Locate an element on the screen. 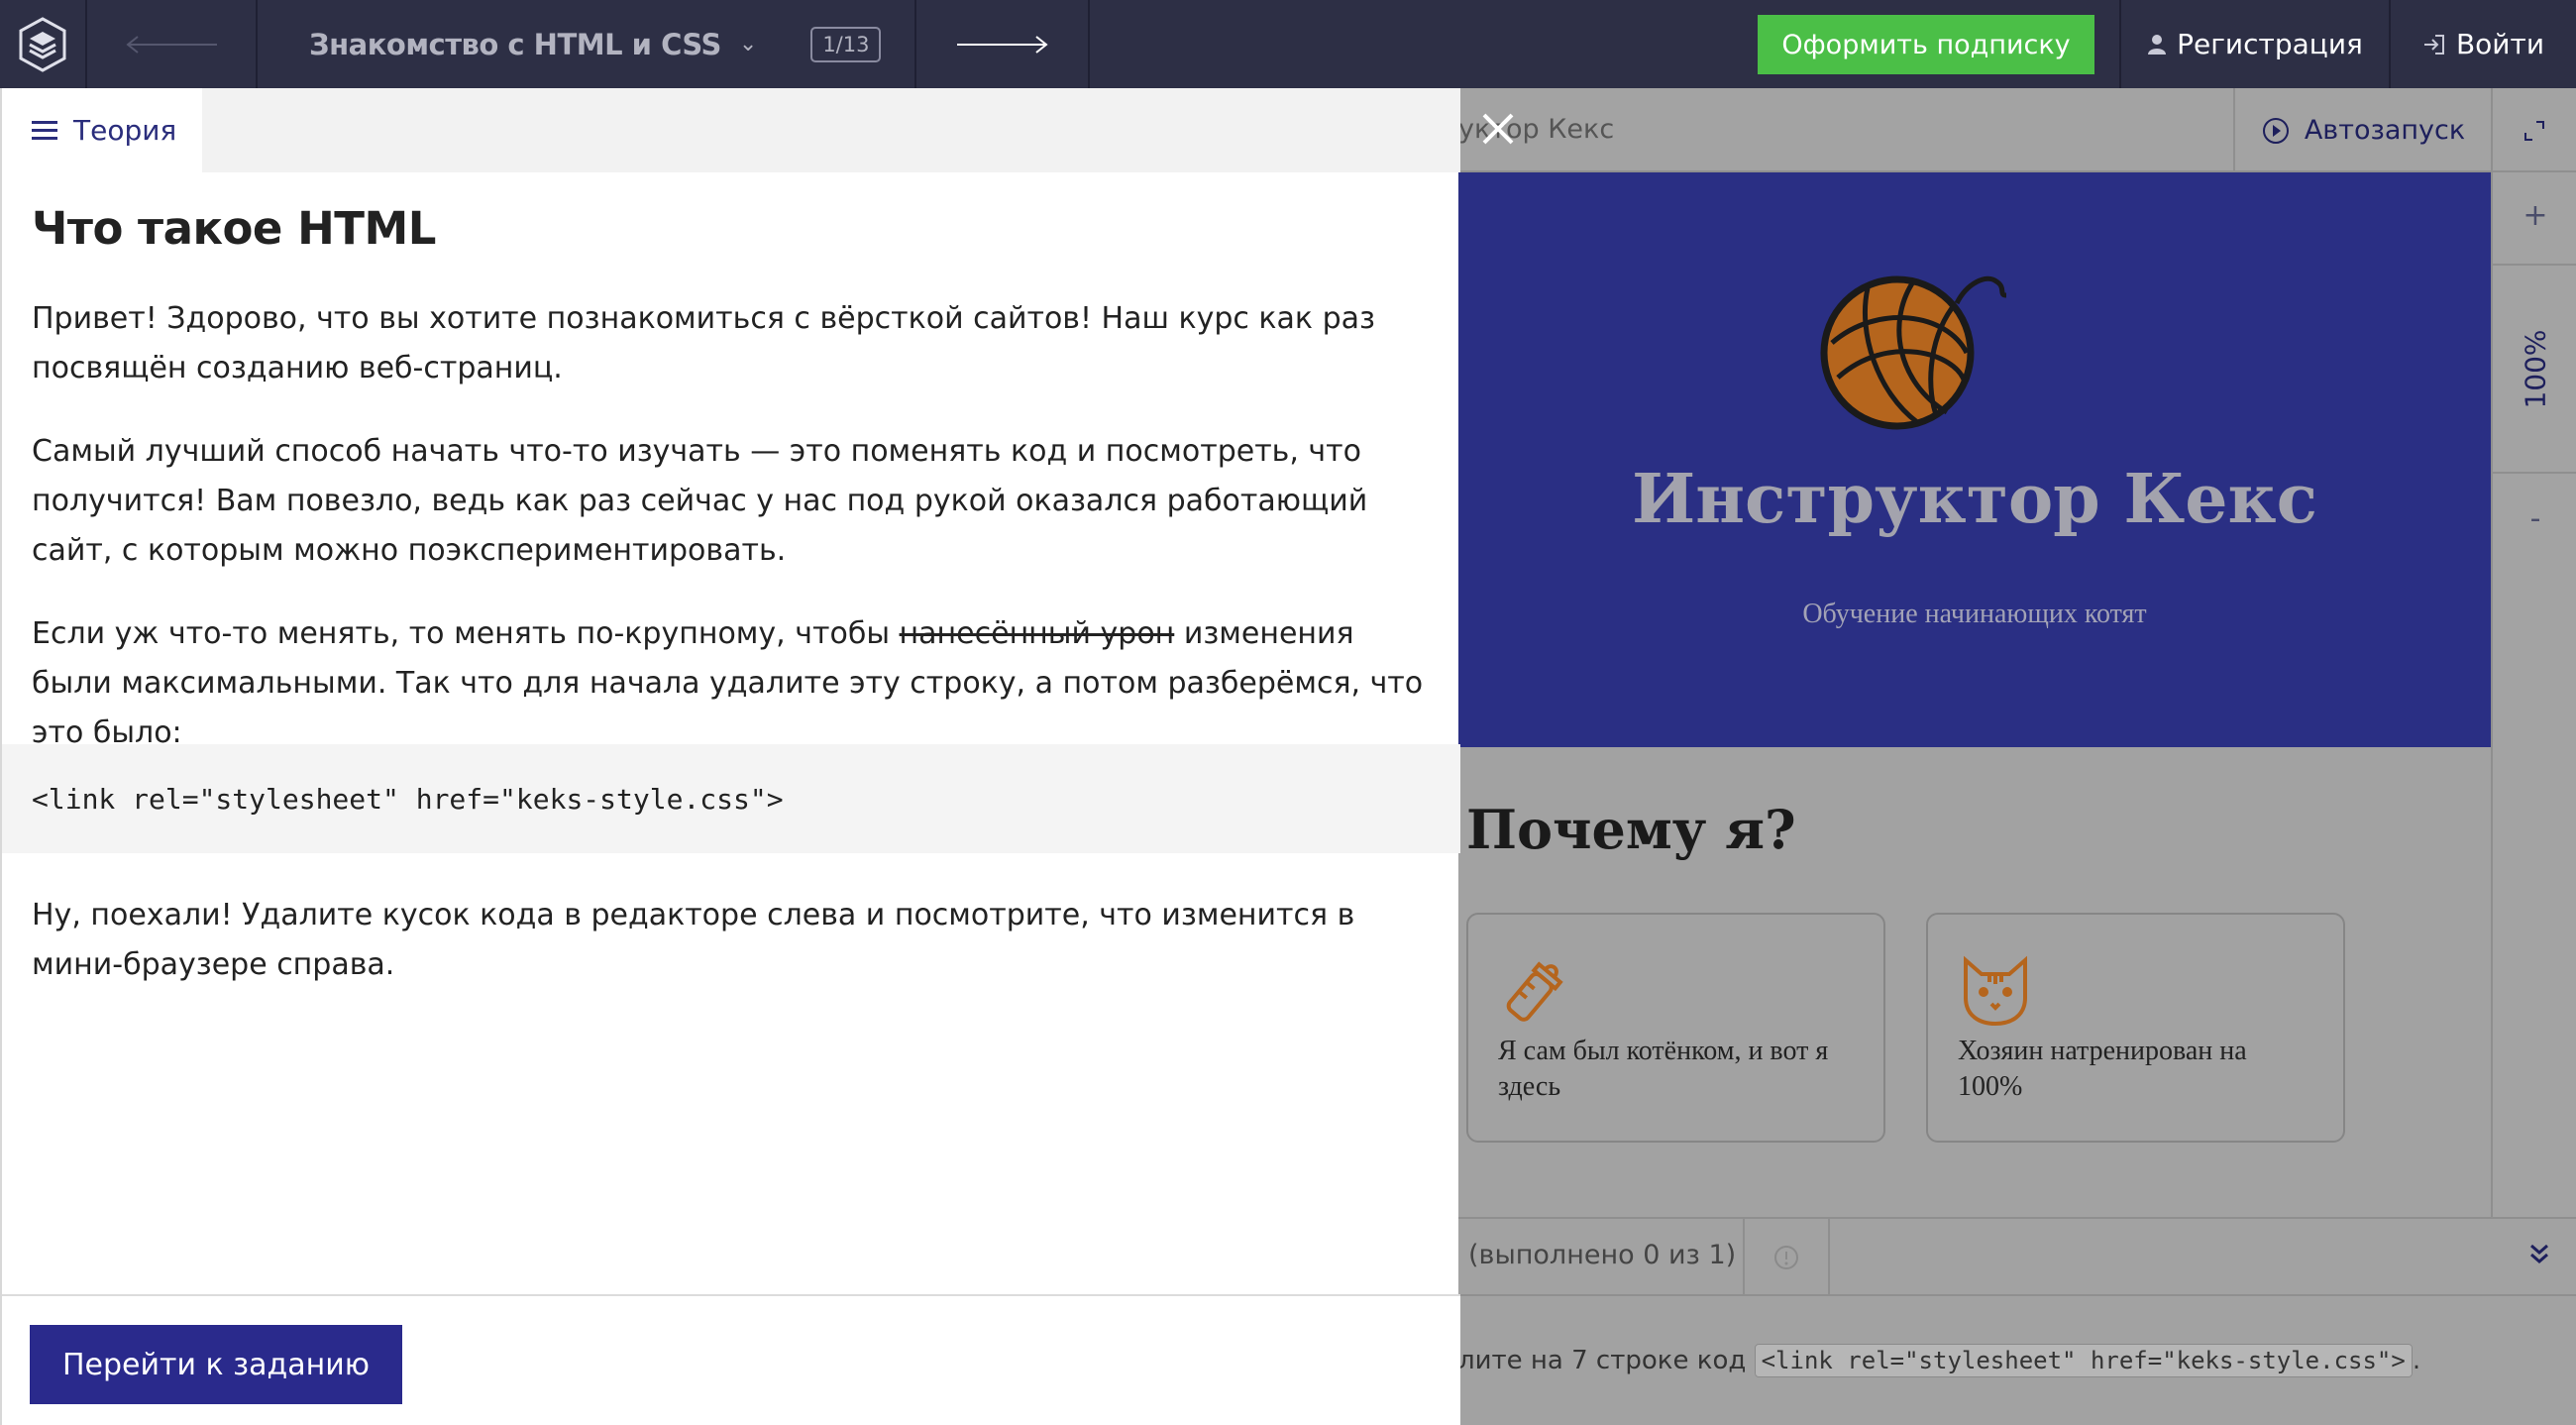  register-button: Регистрация is located at coordinates (2254, 44).